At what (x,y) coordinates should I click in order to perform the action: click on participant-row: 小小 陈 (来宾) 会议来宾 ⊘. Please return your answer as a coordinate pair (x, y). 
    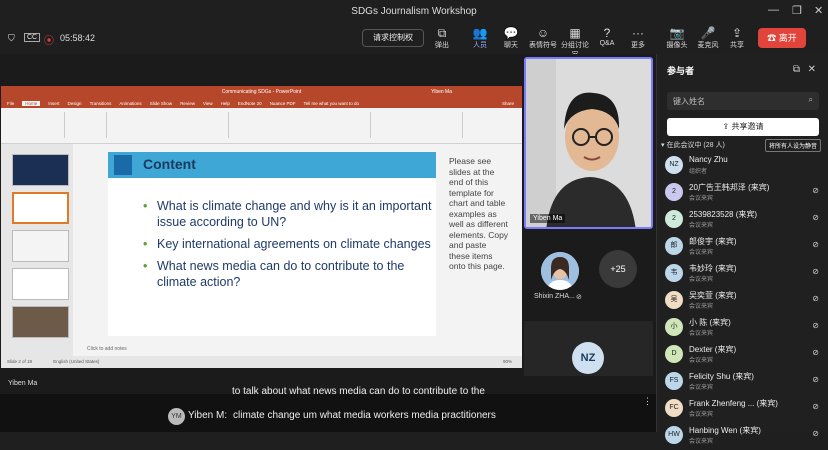
    Looking at the image, I should click on (745, 329).